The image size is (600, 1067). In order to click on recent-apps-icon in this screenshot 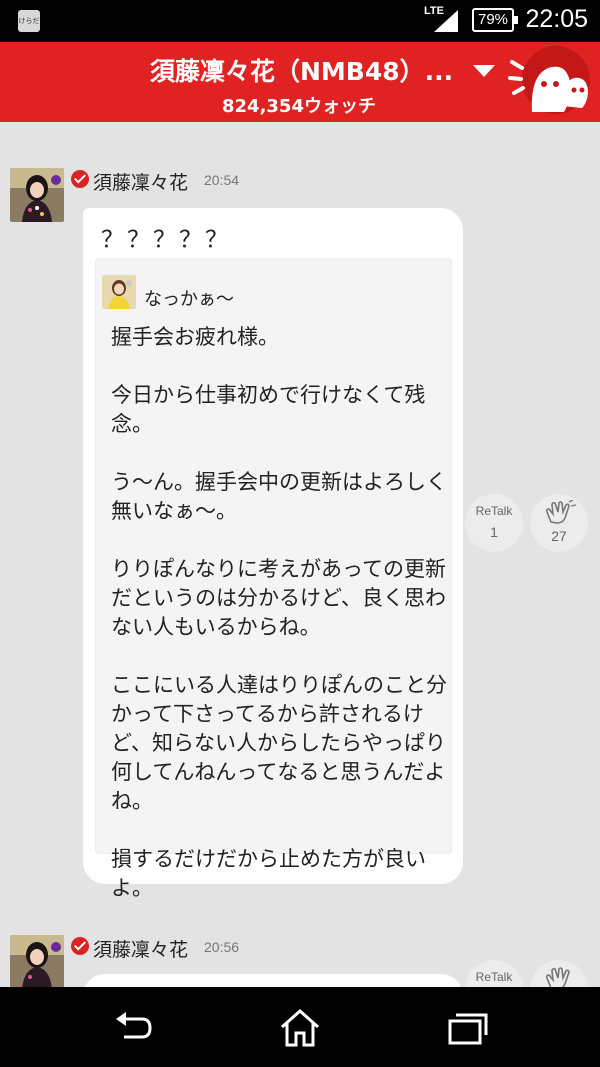, I will do `click(468, 1028)`.